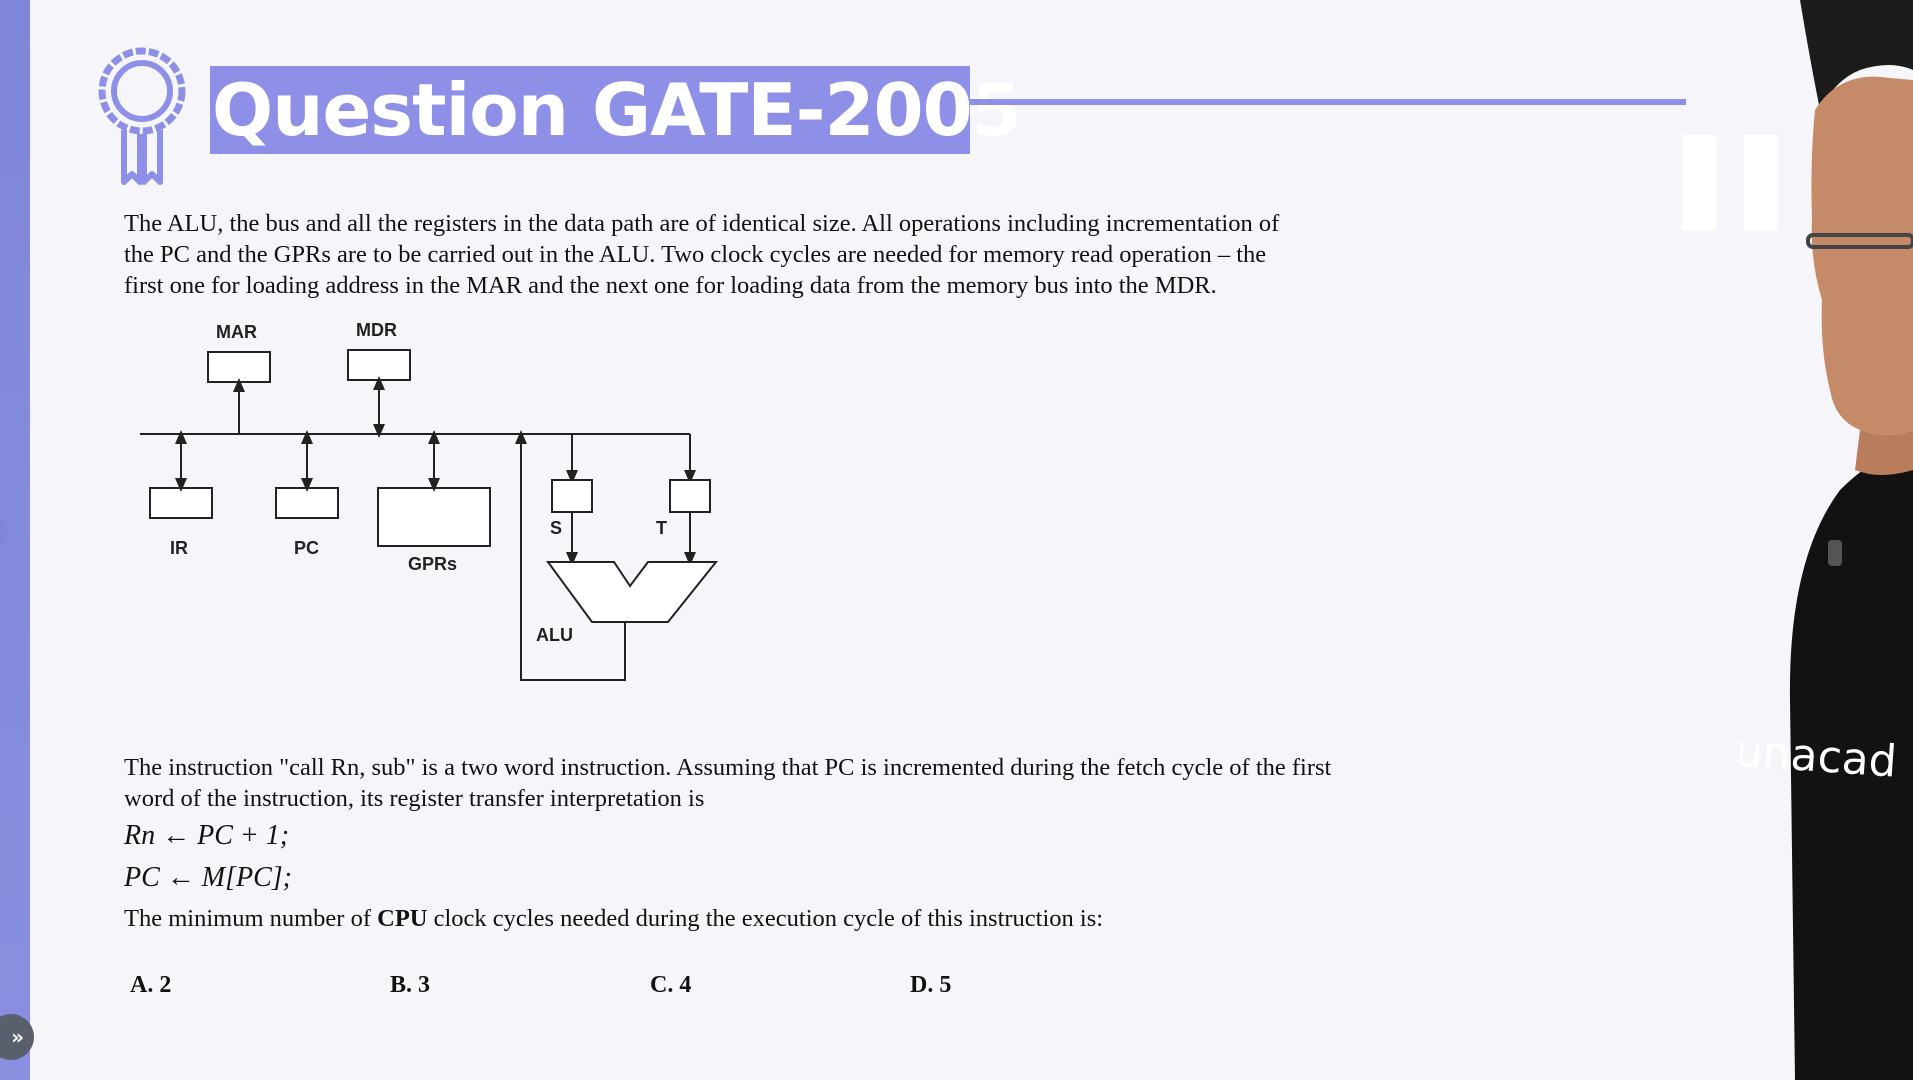  Describe the element at coordinates (632, 592) in the screenshot. I see `alu-unit` at that location.